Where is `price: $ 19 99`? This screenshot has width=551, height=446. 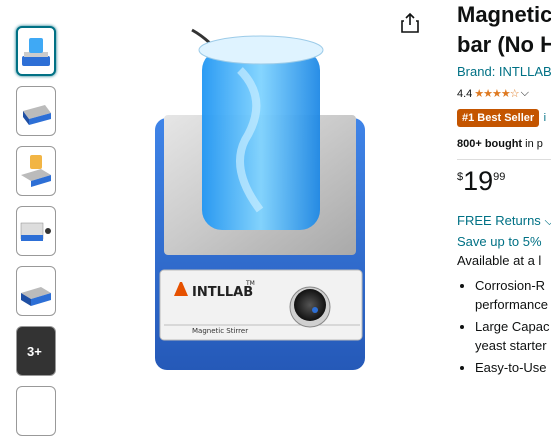 price: $ 19 99 is located at coordinates (504, 181).